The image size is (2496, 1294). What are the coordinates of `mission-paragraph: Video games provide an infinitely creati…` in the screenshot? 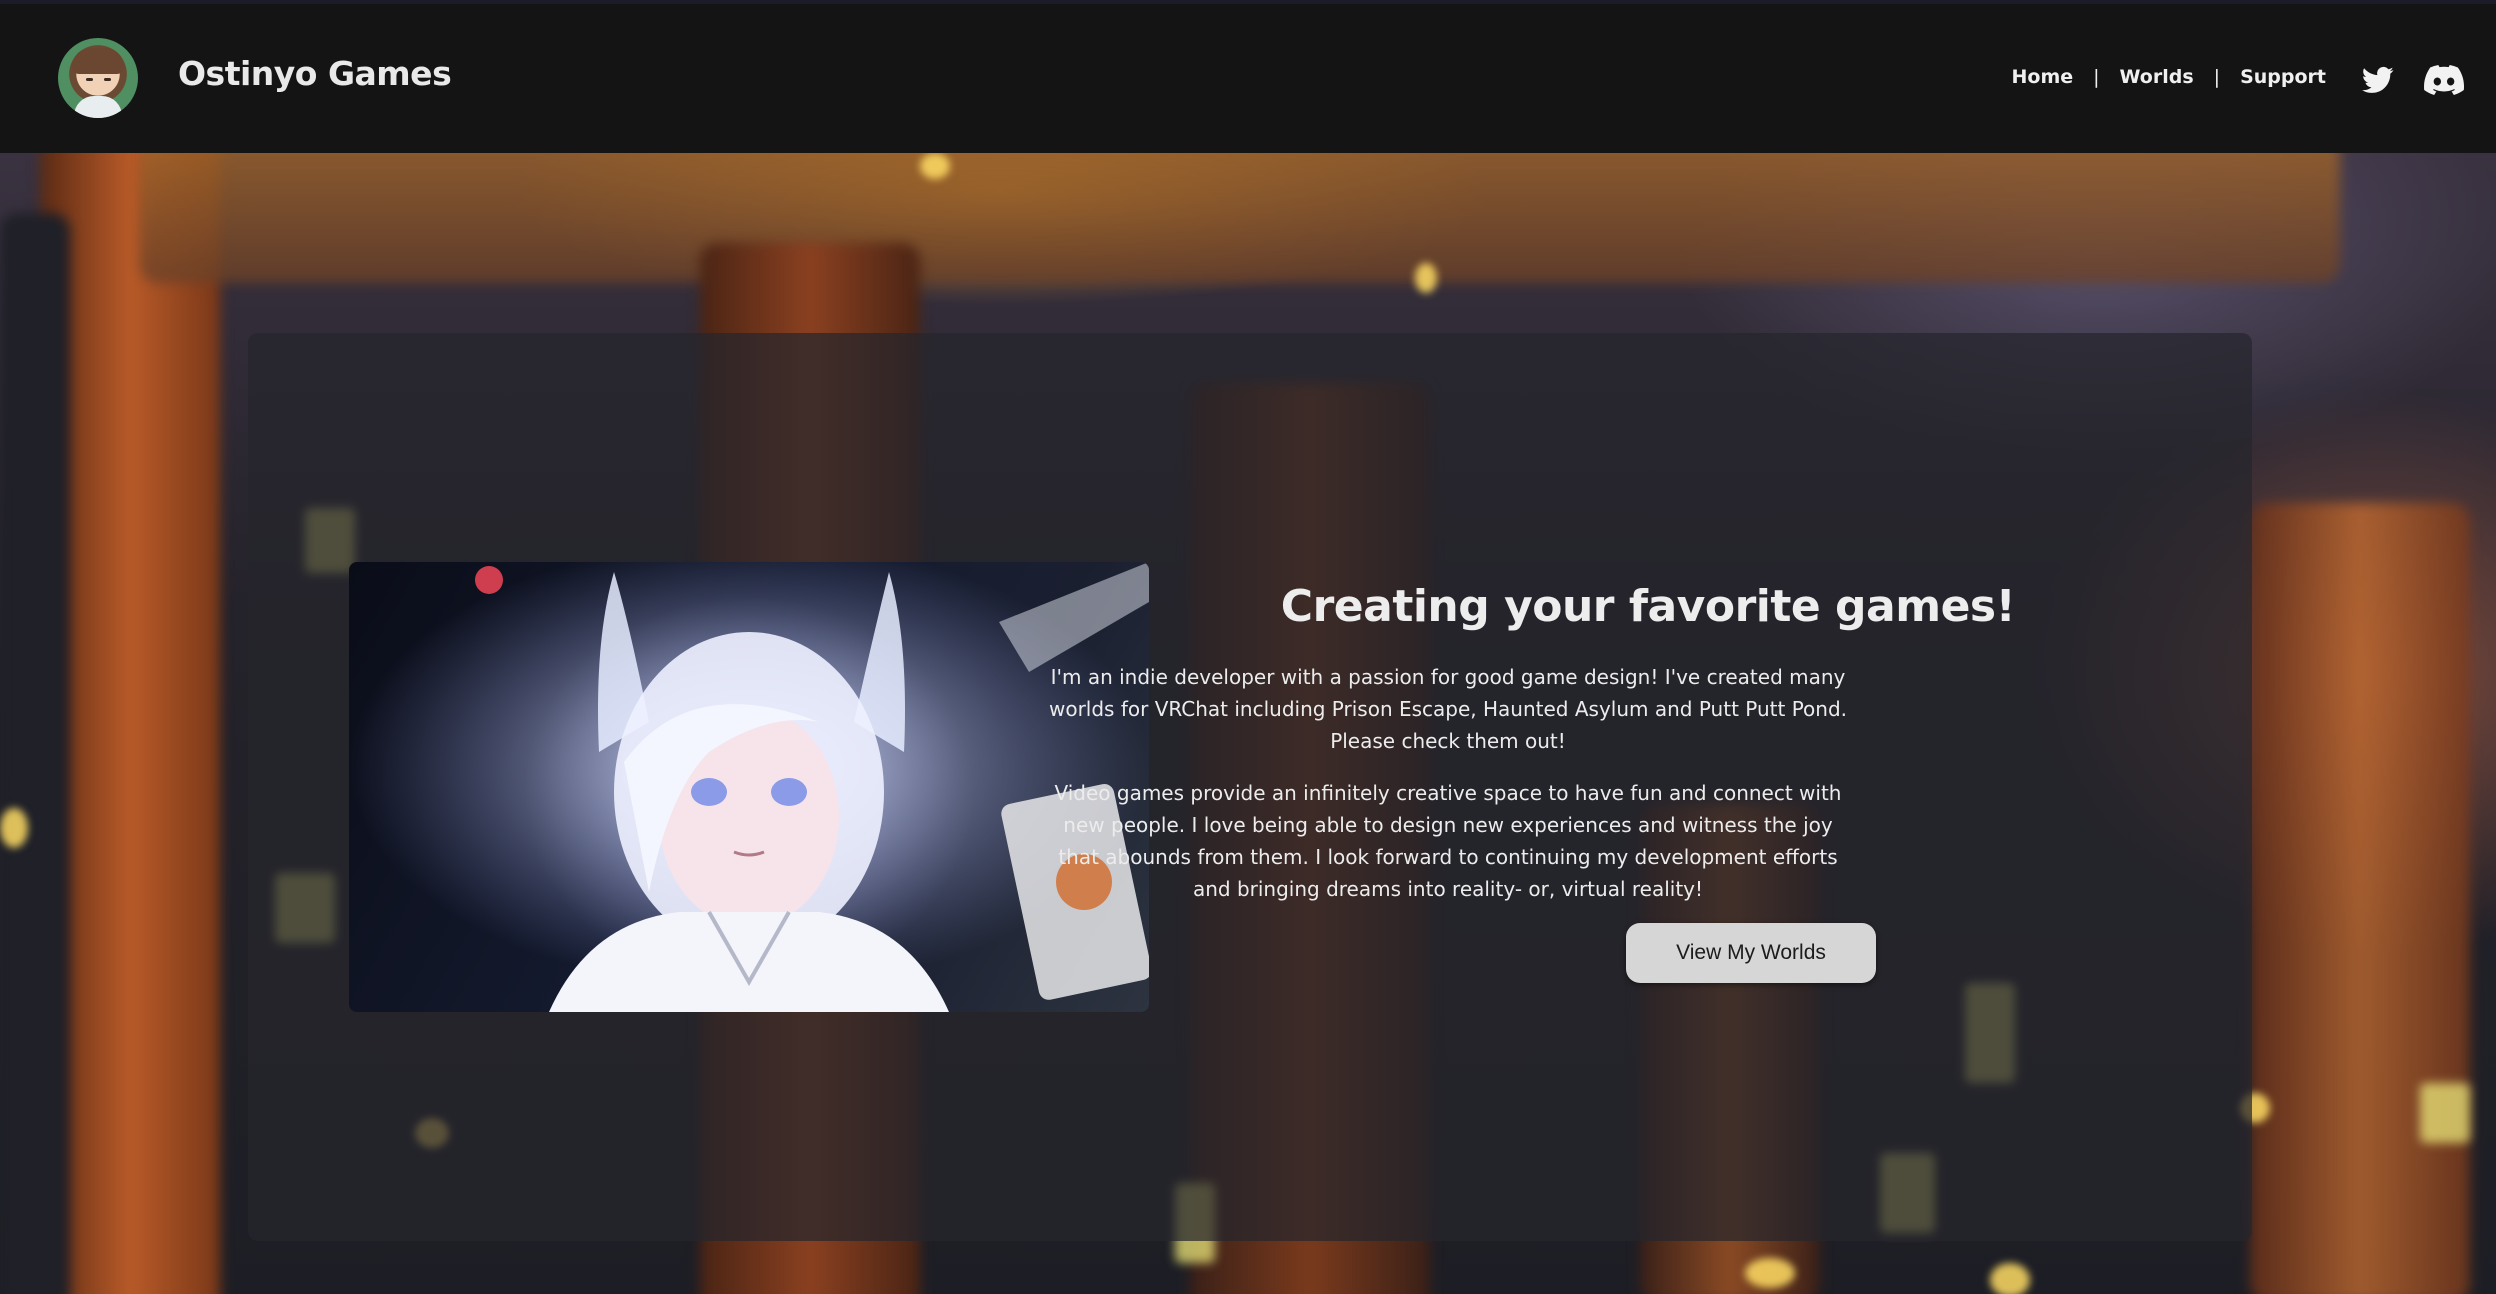 It's located at (1448, 841).